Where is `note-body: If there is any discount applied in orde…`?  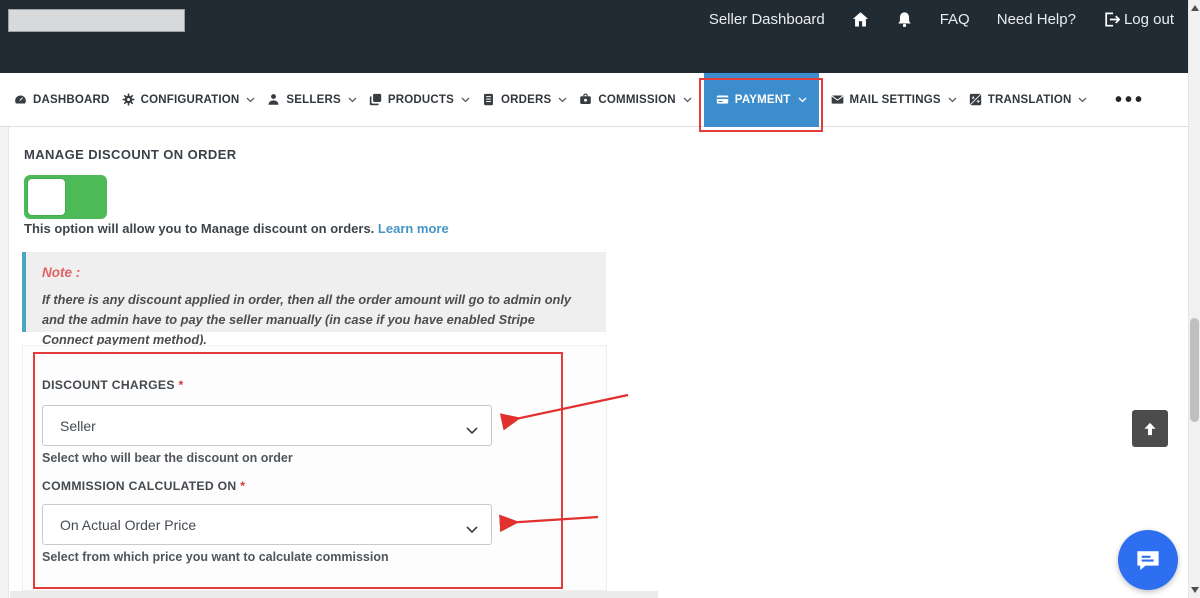
note-body: If there is any discount applied in orde… is located at coordinates (306, 319).